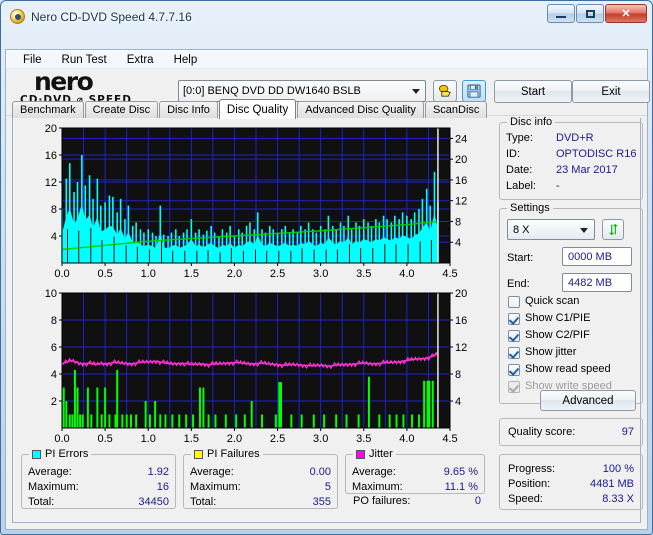 The height and width of the screenshot is (535, 653). What do you see at coordinates (477, 501) in the screenshot?
I see `po-failures-value: 0` at bounding box center [477, 501].